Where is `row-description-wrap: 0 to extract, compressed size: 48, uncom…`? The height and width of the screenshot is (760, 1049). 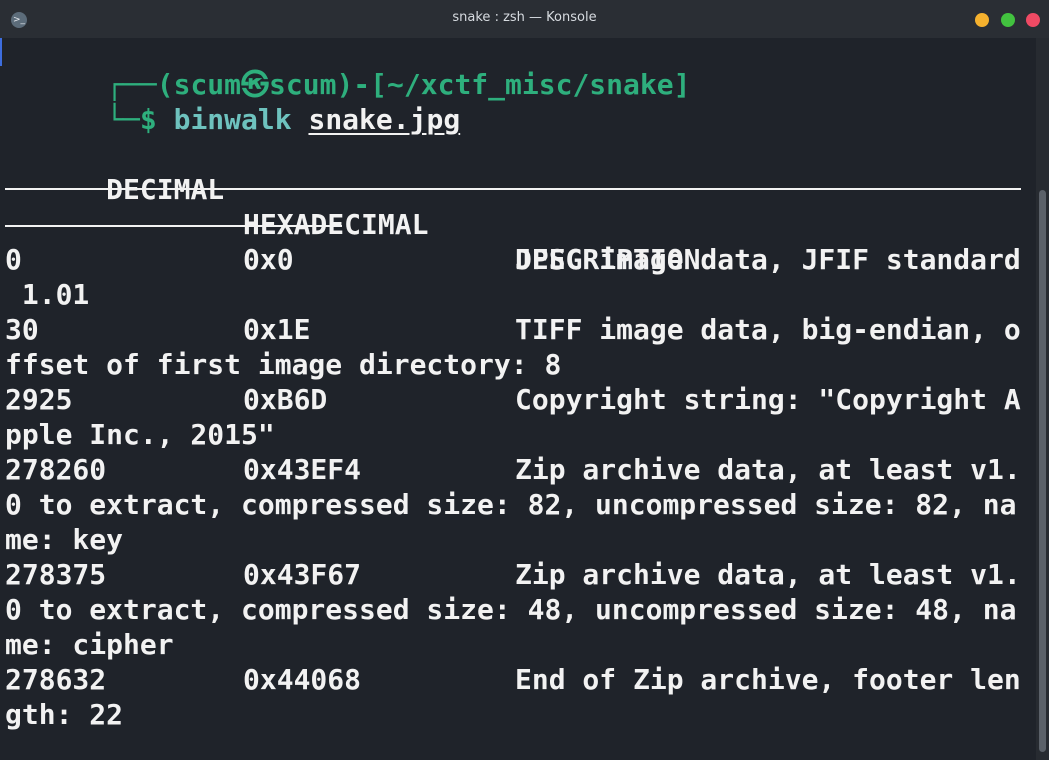
row-description-wrap: 0 to extract, compressed size: 48, uncom… is located at coordinates (511, 609).